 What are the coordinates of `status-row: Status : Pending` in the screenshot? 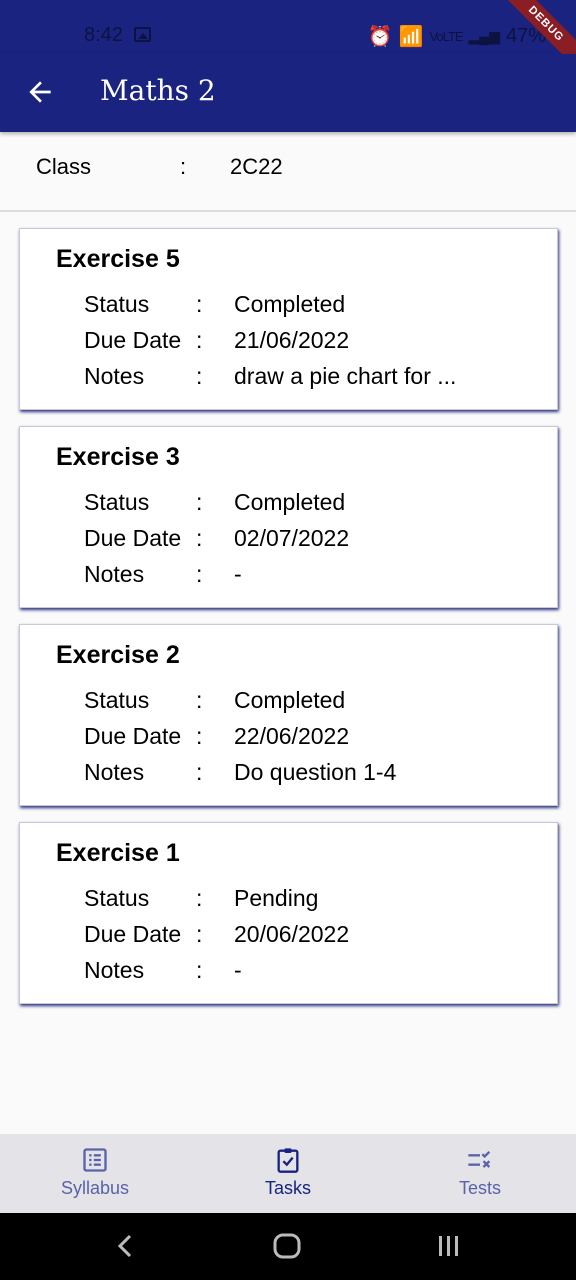 It's located at (314, 900).